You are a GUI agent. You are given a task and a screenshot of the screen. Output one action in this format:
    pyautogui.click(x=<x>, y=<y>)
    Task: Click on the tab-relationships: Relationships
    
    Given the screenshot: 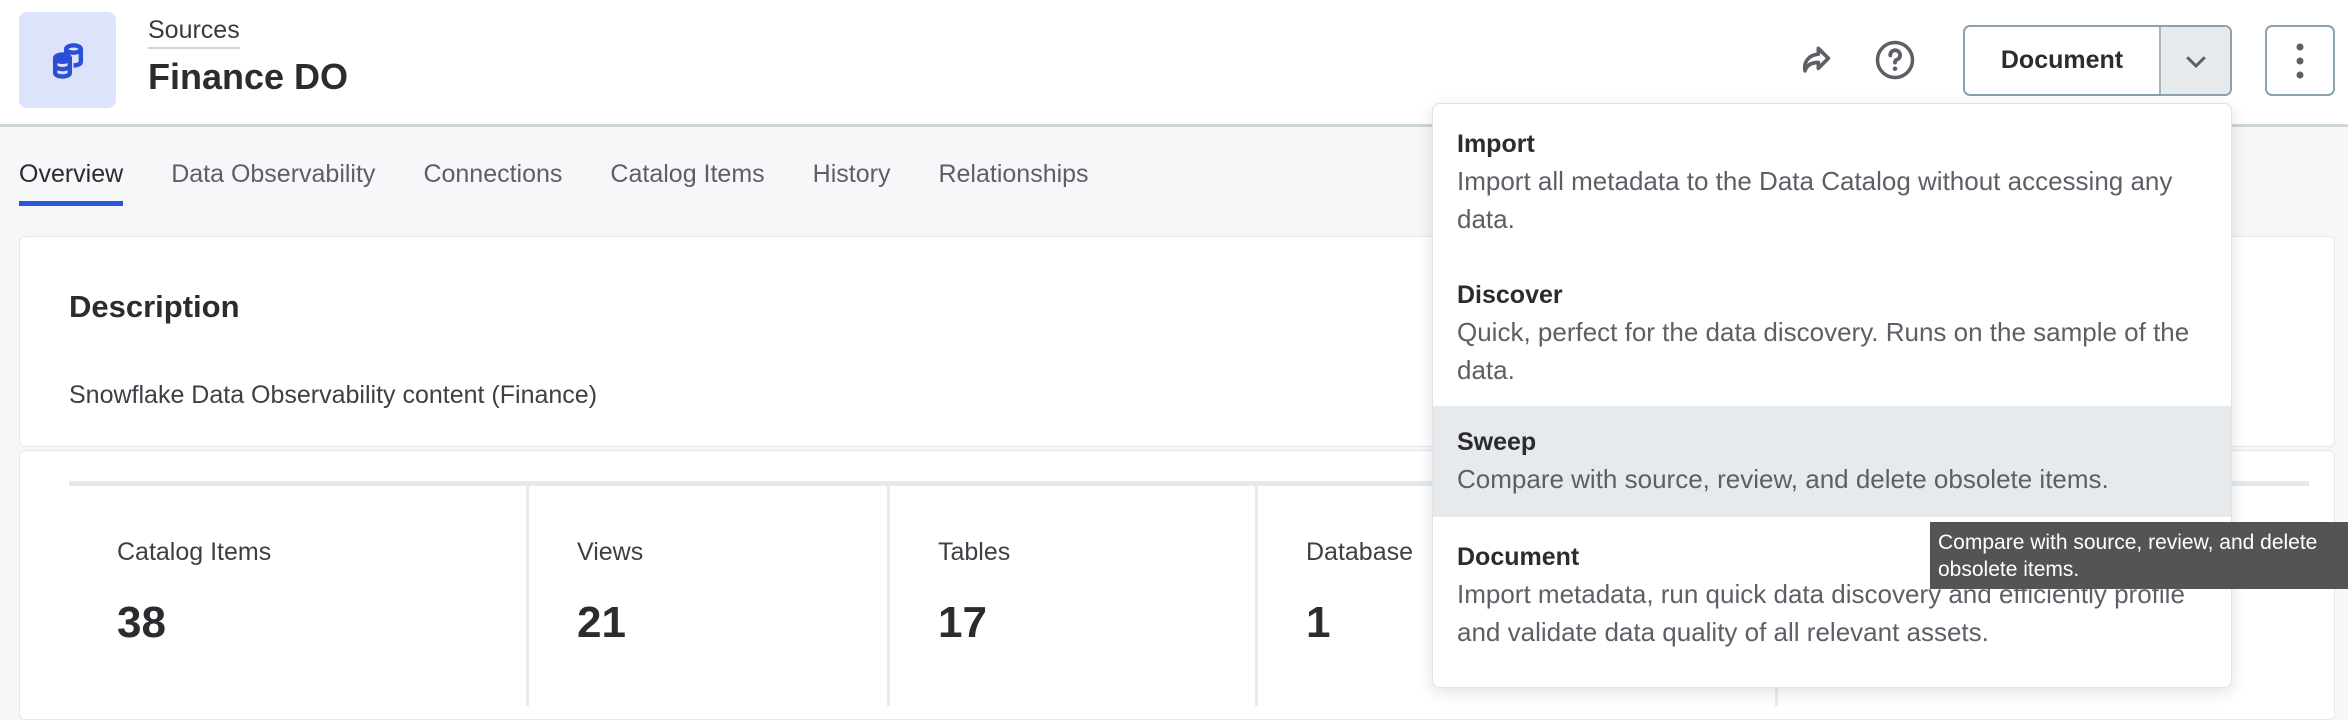 What is the action you would take?
    pyautogui.click(x=1013, y=183)
    